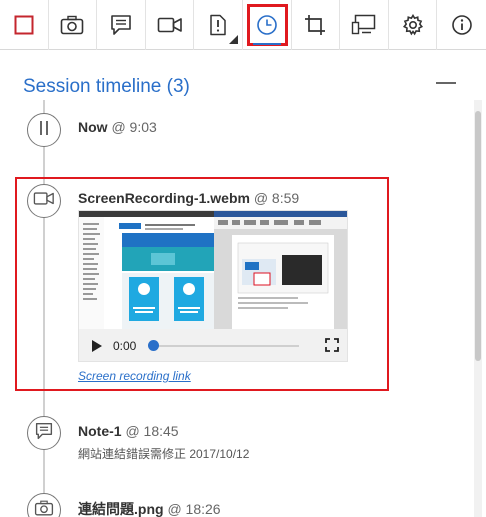 The width and height of the screenshot is (486, 517). I want to click on dropdown-triangle-icon, so click(233, 39).